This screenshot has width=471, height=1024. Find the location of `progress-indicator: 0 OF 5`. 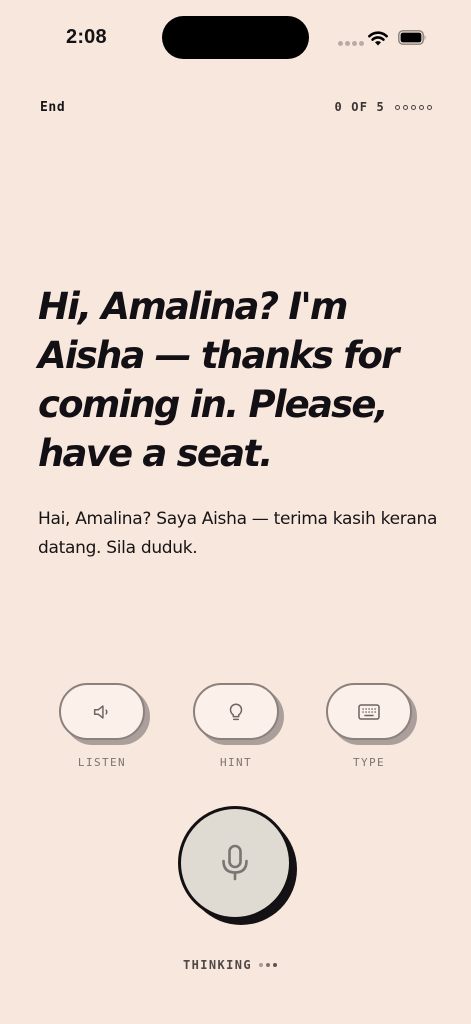

progress-indicator: 0 OF 5 is located at coordinates (383, 107).